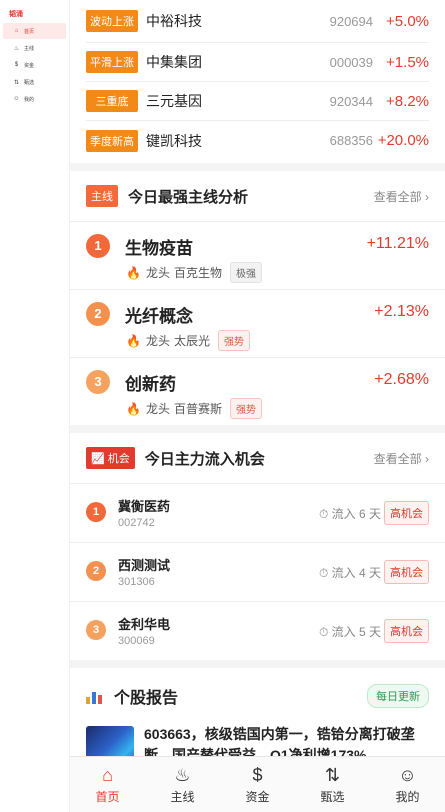 The image size is (445, 812). I want to click on sidebar-item-label: 首页, so click(29, 31).